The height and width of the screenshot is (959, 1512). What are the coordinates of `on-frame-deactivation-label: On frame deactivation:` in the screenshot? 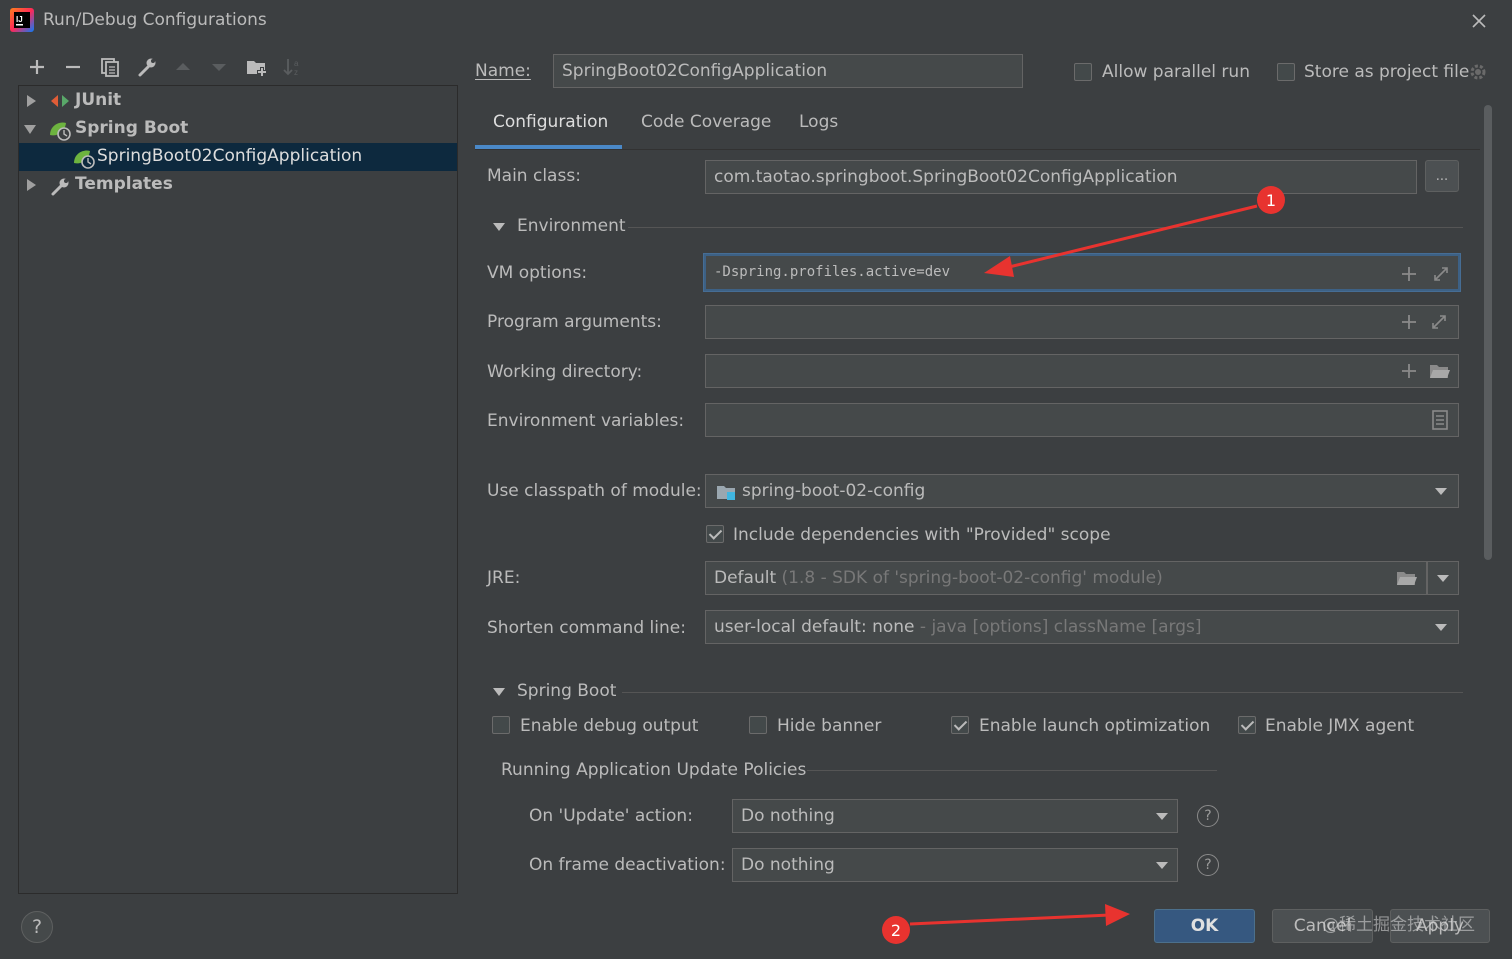 It's located at (627, 865).